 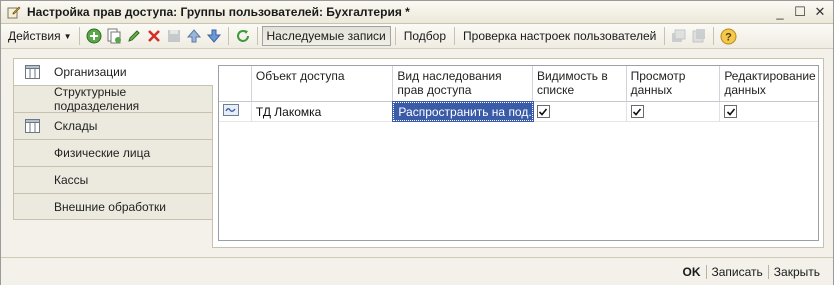 I want to click on visibility-cell, so click(x=580, y=111).